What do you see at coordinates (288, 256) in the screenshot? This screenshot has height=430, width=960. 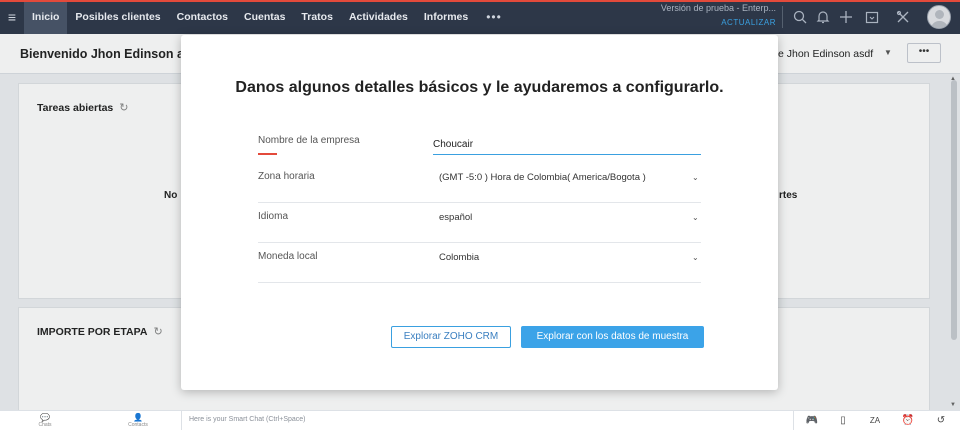 I see `currency-label: Moneda local` at bounding box center [288, 256].